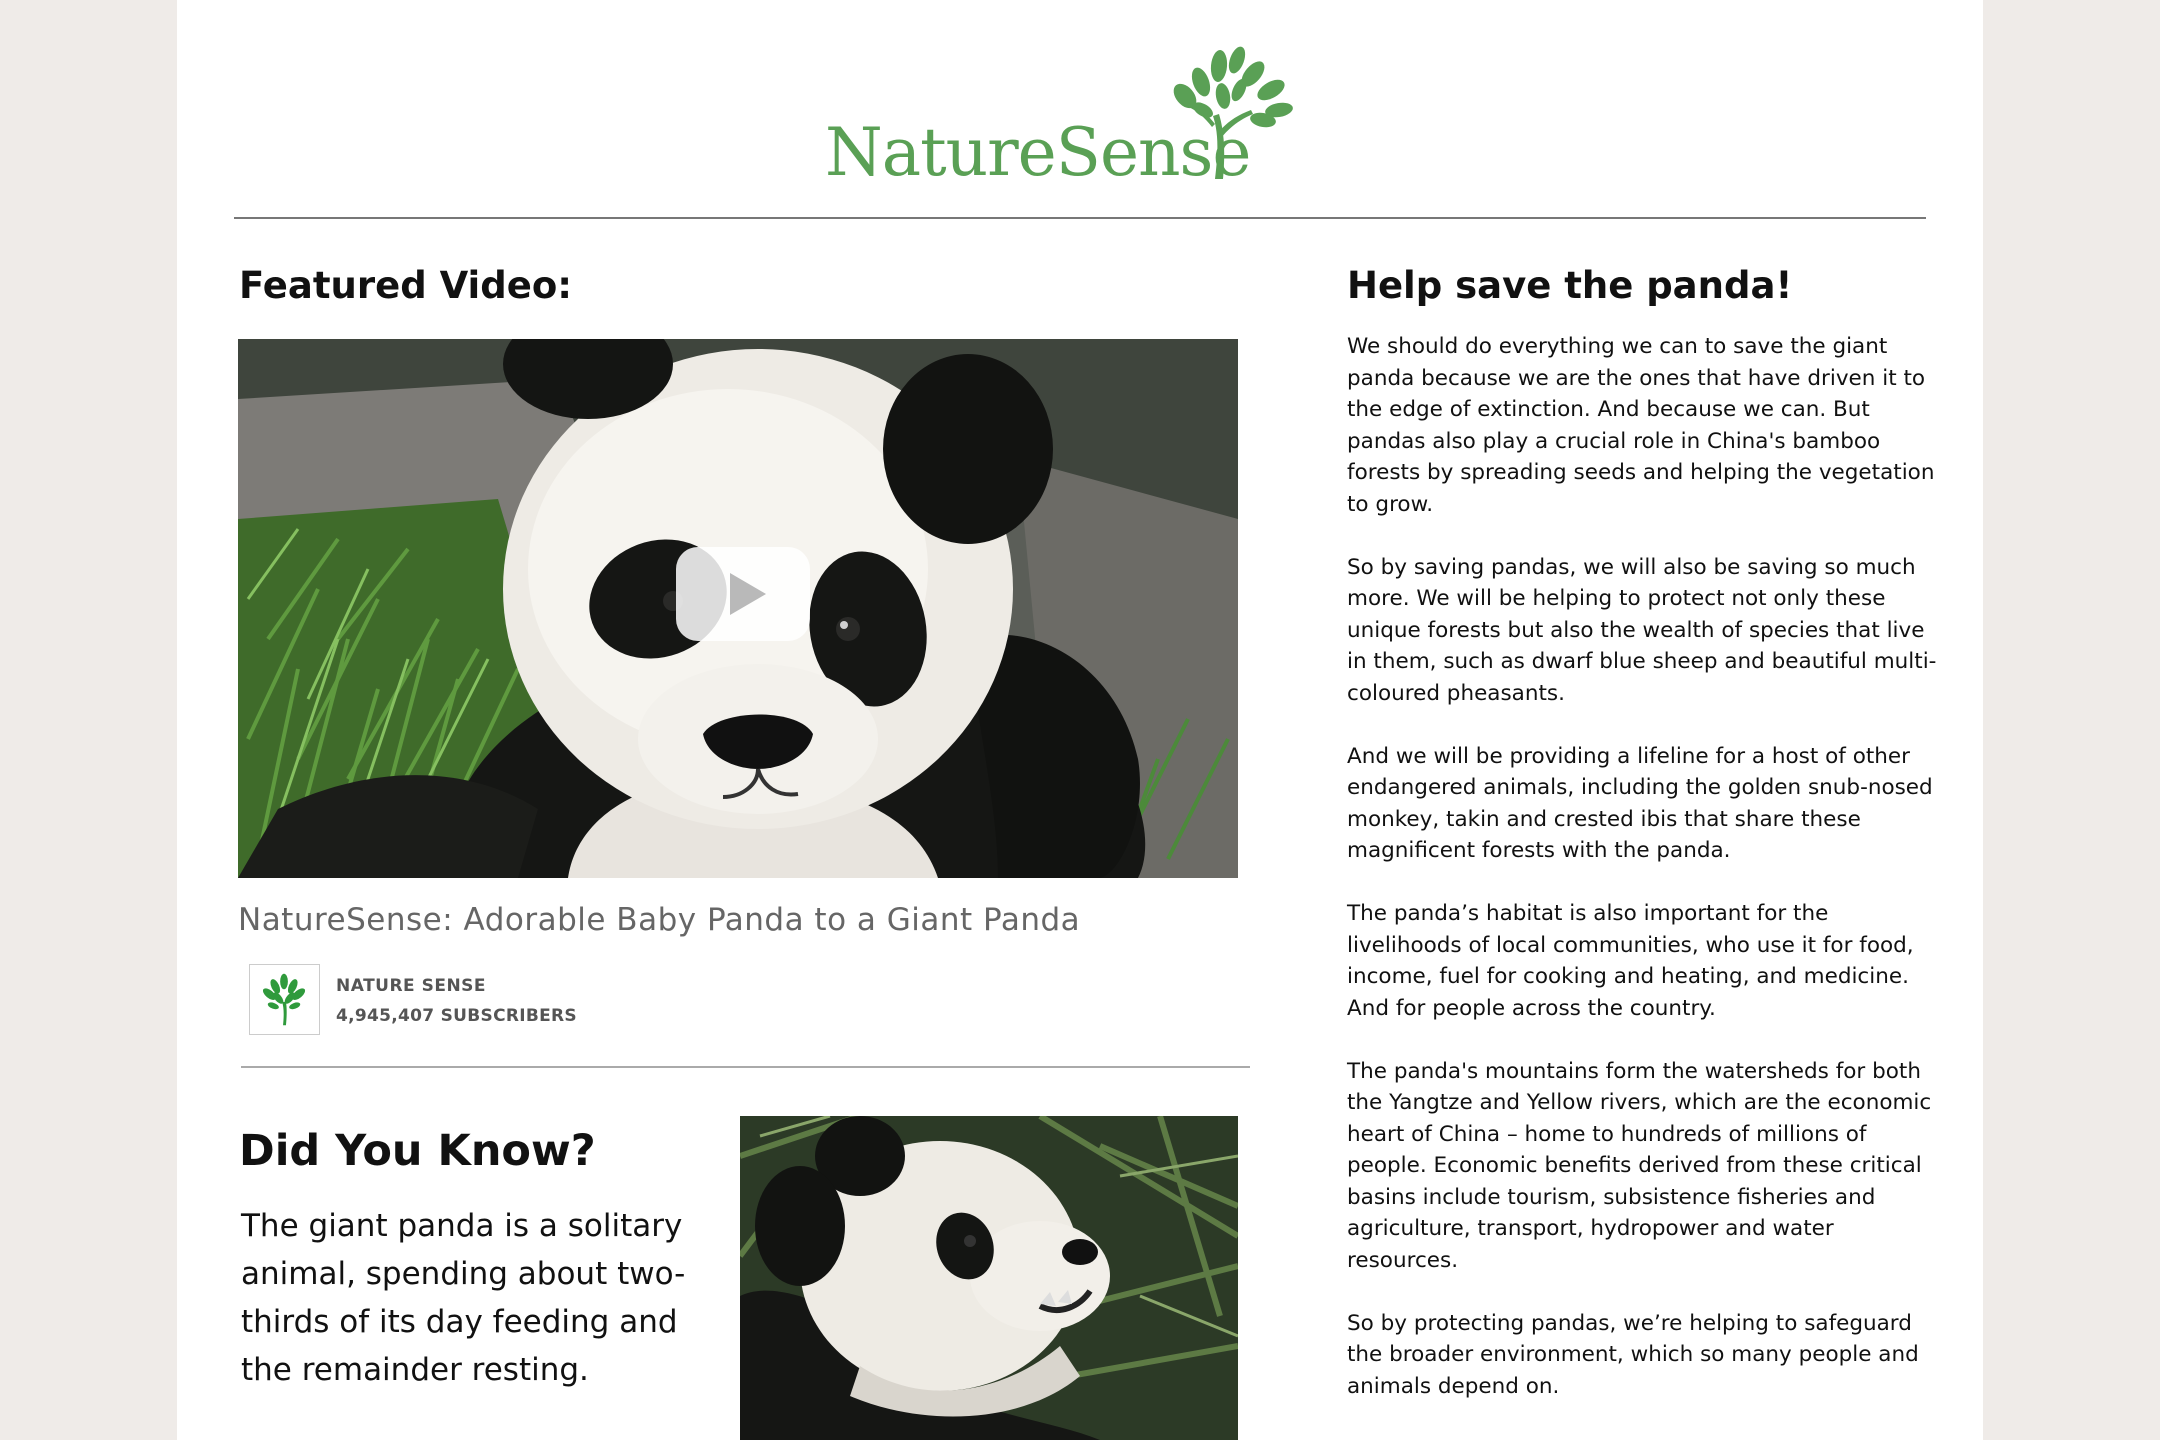 This screenshot has height=1440, width=2160. I want to click on avatar, so click(284, 999).